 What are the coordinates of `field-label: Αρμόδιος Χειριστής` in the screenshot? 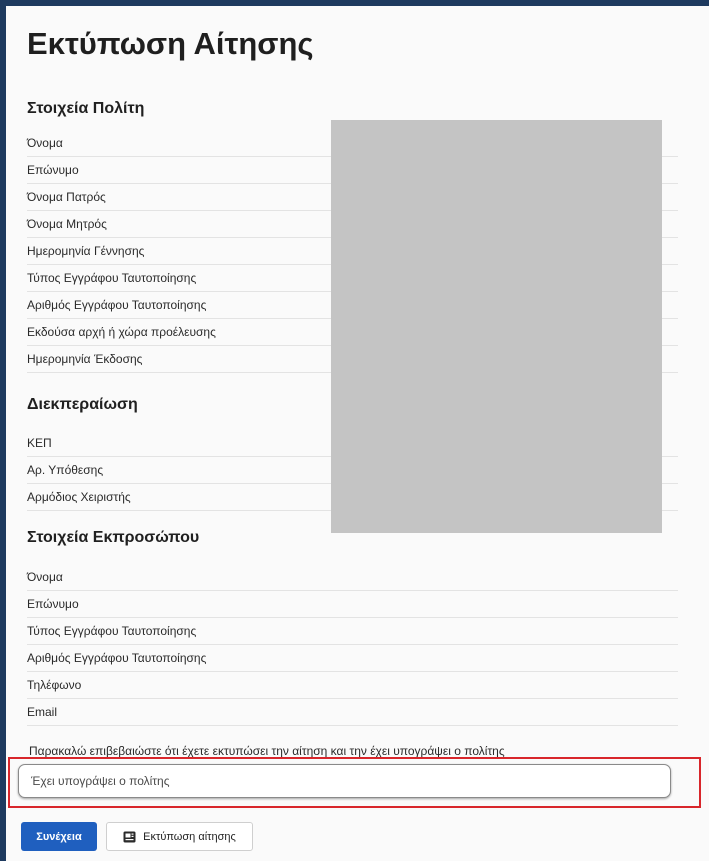 It's located at (79, 497).